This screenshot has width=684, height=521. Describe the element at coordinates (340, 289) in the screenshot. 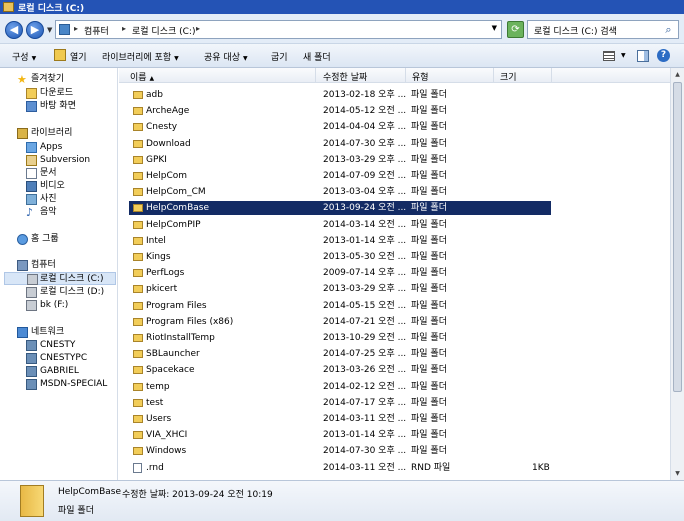

I see `table-row: pkicert 2013-03-29 오후 ... 파일 폴더` at that location.